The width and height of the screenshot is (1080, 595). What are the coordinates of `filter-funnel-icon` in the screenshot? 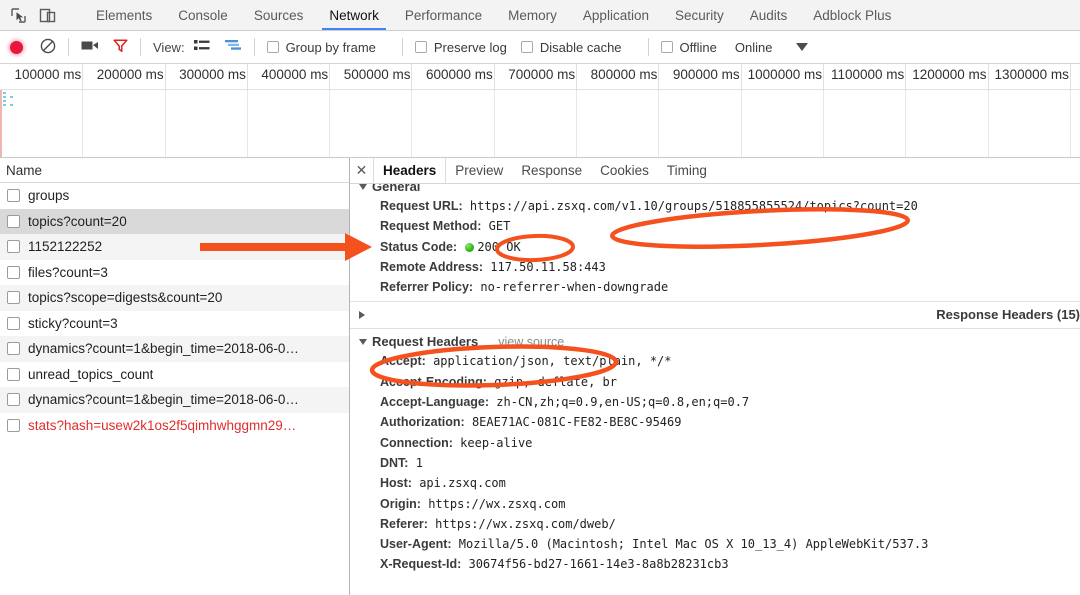 It's located at (120, 47).